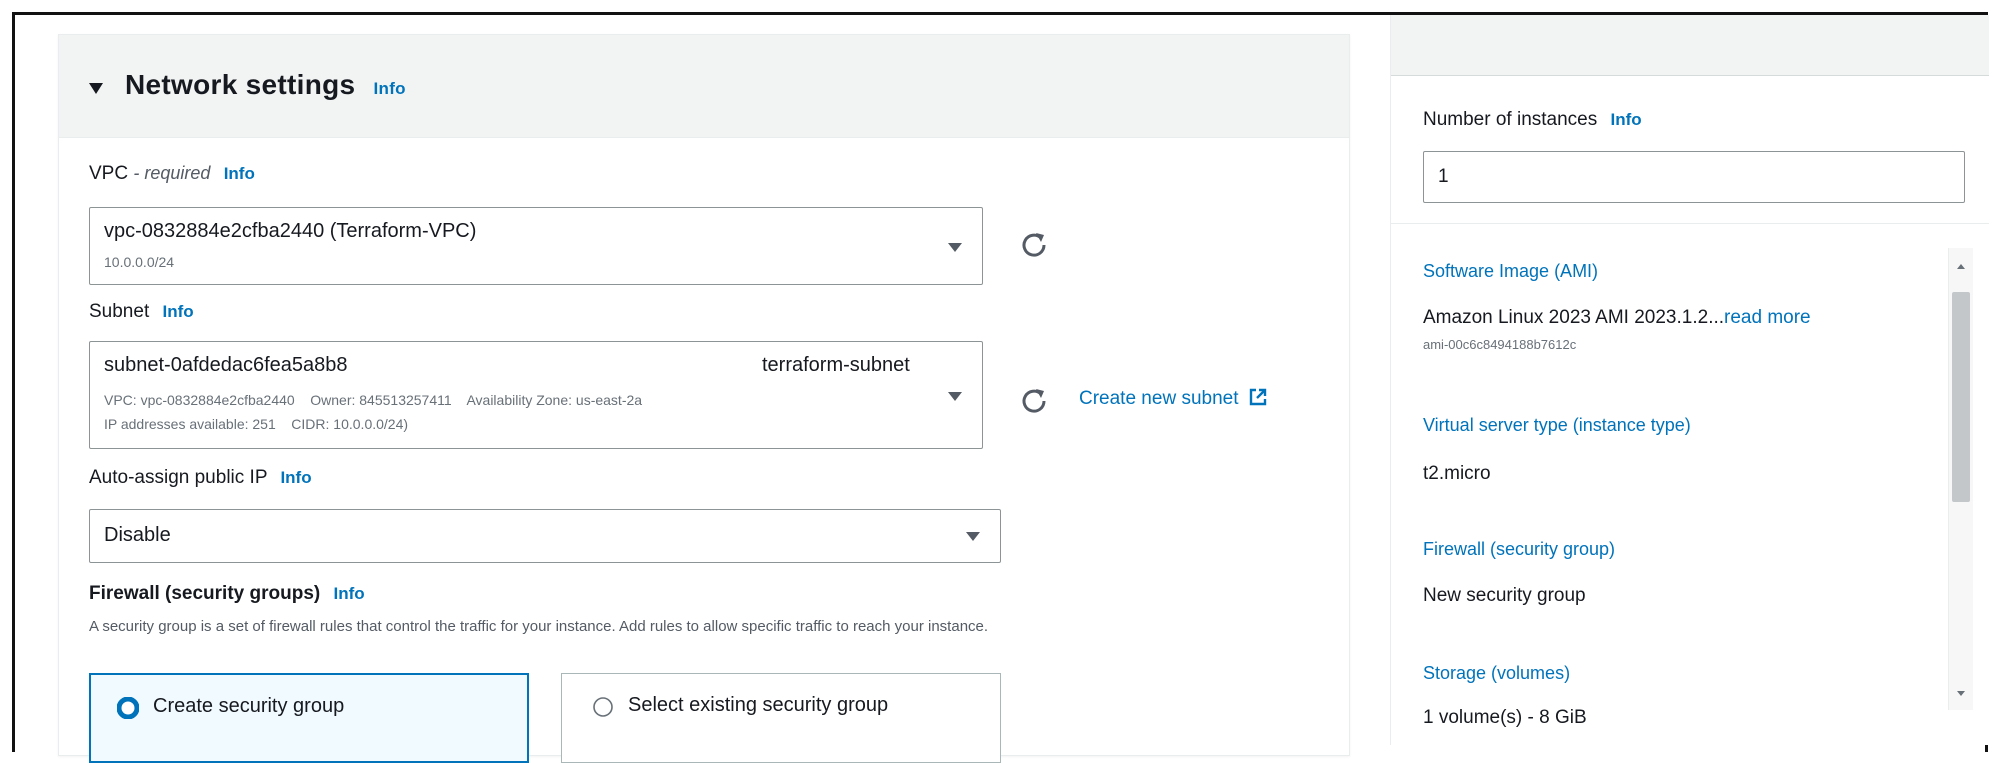 The width and height of the screenshot is (2000, 763). What do you see at coordinates (836, 365) in the screenshot?
I see `subnet-name: terraform-subnet` at bounding box center [836, 365].